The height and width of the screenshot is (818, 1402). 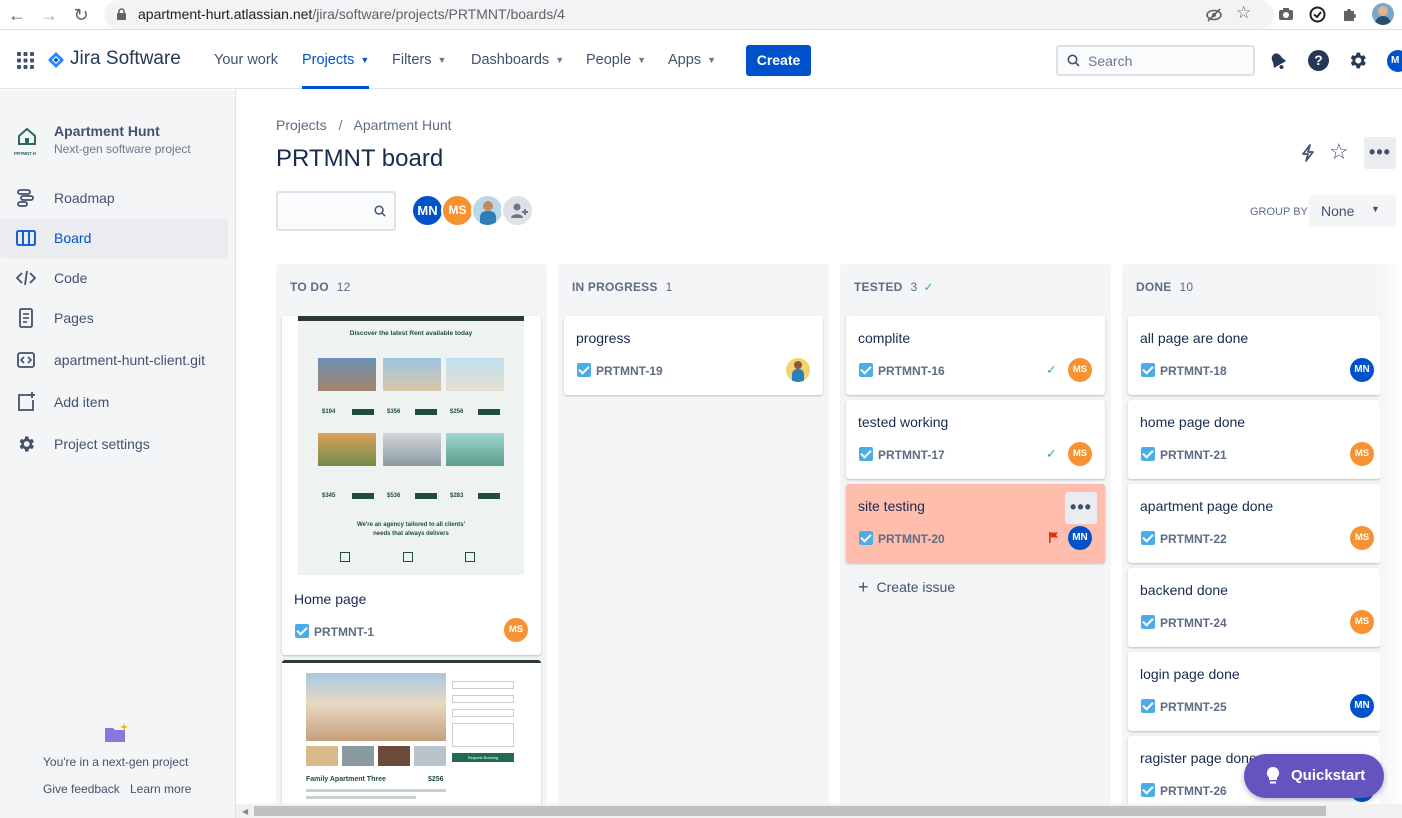 I want to click on learn-more-link: Learn more, so click(x=160, y=789).